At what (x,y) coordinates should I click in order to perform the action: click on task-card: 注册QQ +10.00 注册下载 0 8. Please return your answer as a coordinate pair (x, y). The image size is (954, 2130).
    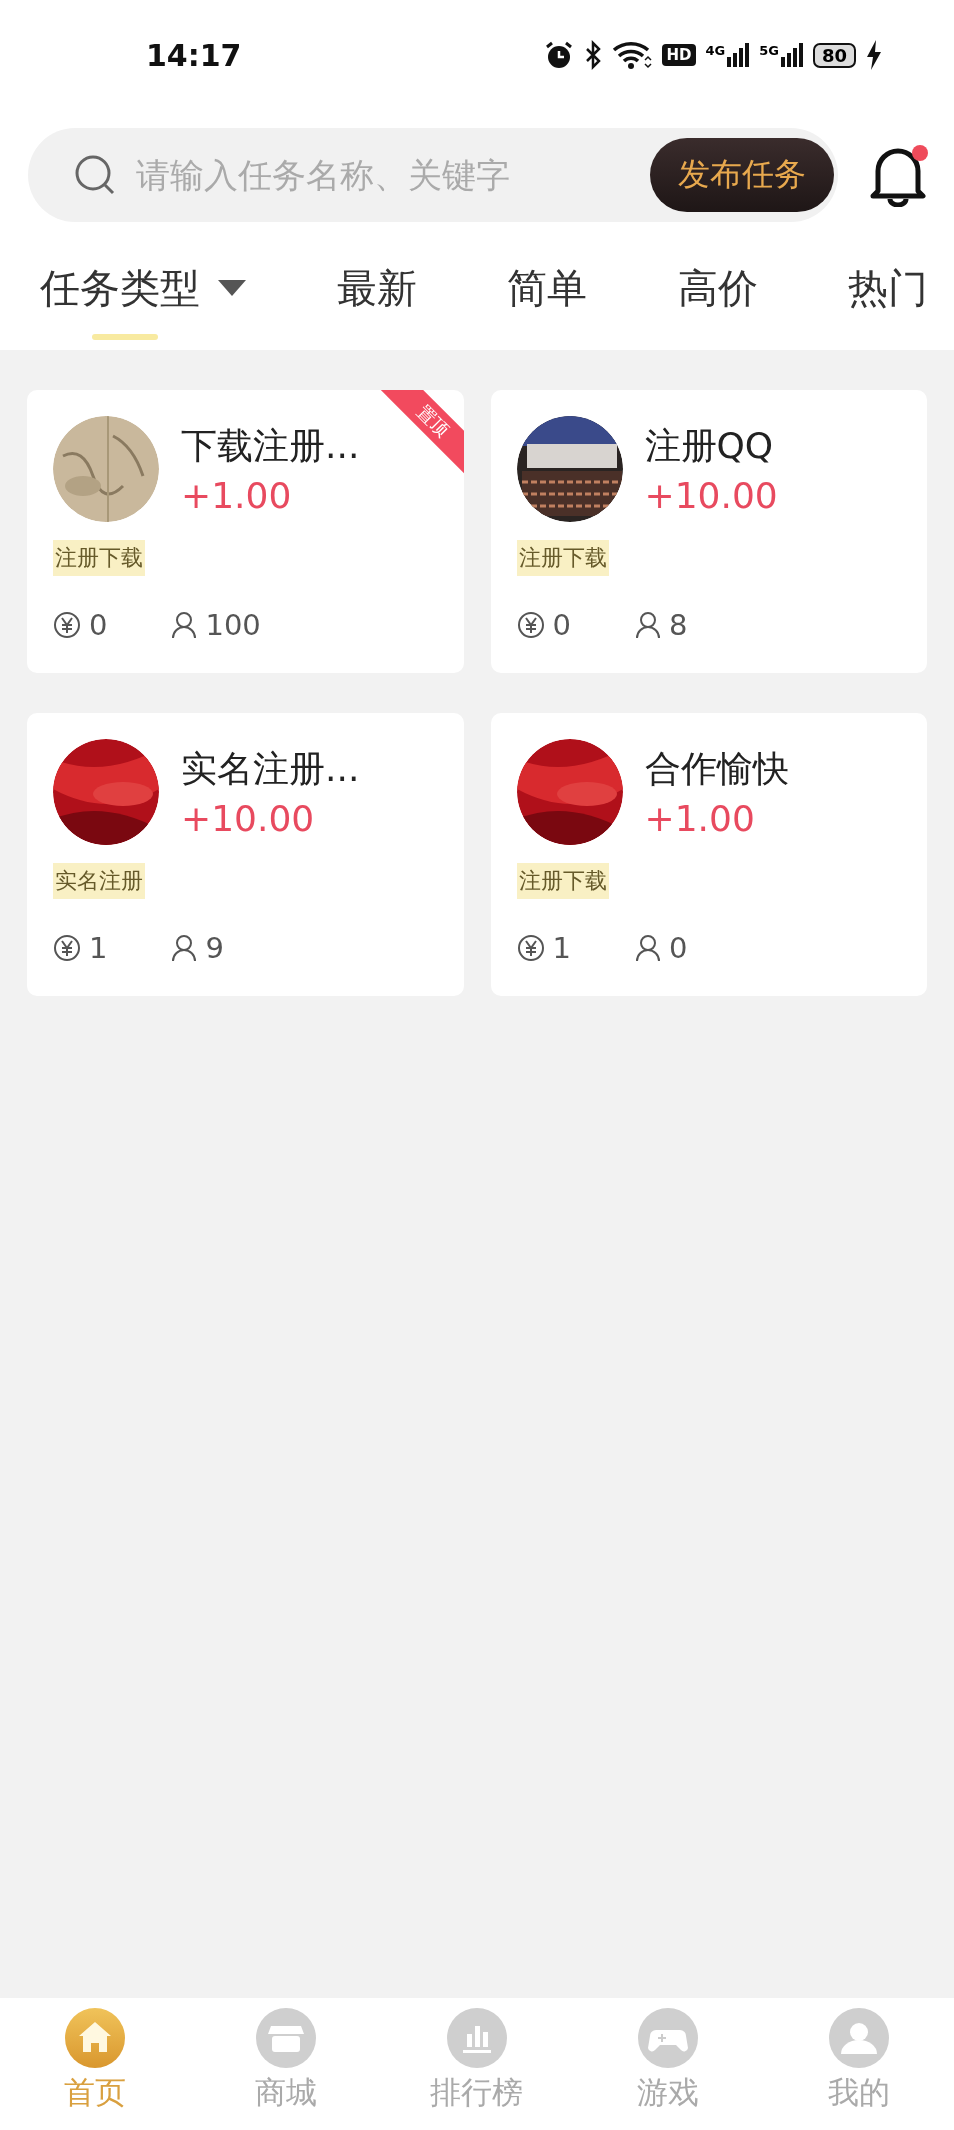
    Looking at the image, I should click on (708, 531).